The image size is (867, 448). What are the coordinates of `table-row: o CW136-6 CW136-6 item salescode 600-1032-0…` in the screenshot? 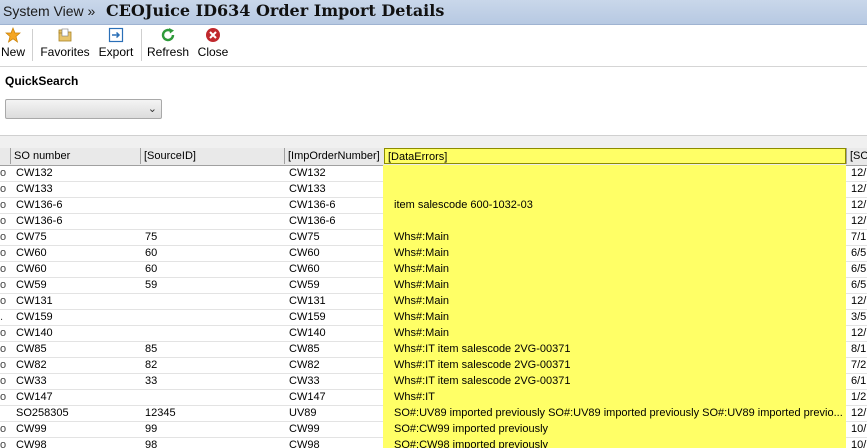 It's located at (433, 205).